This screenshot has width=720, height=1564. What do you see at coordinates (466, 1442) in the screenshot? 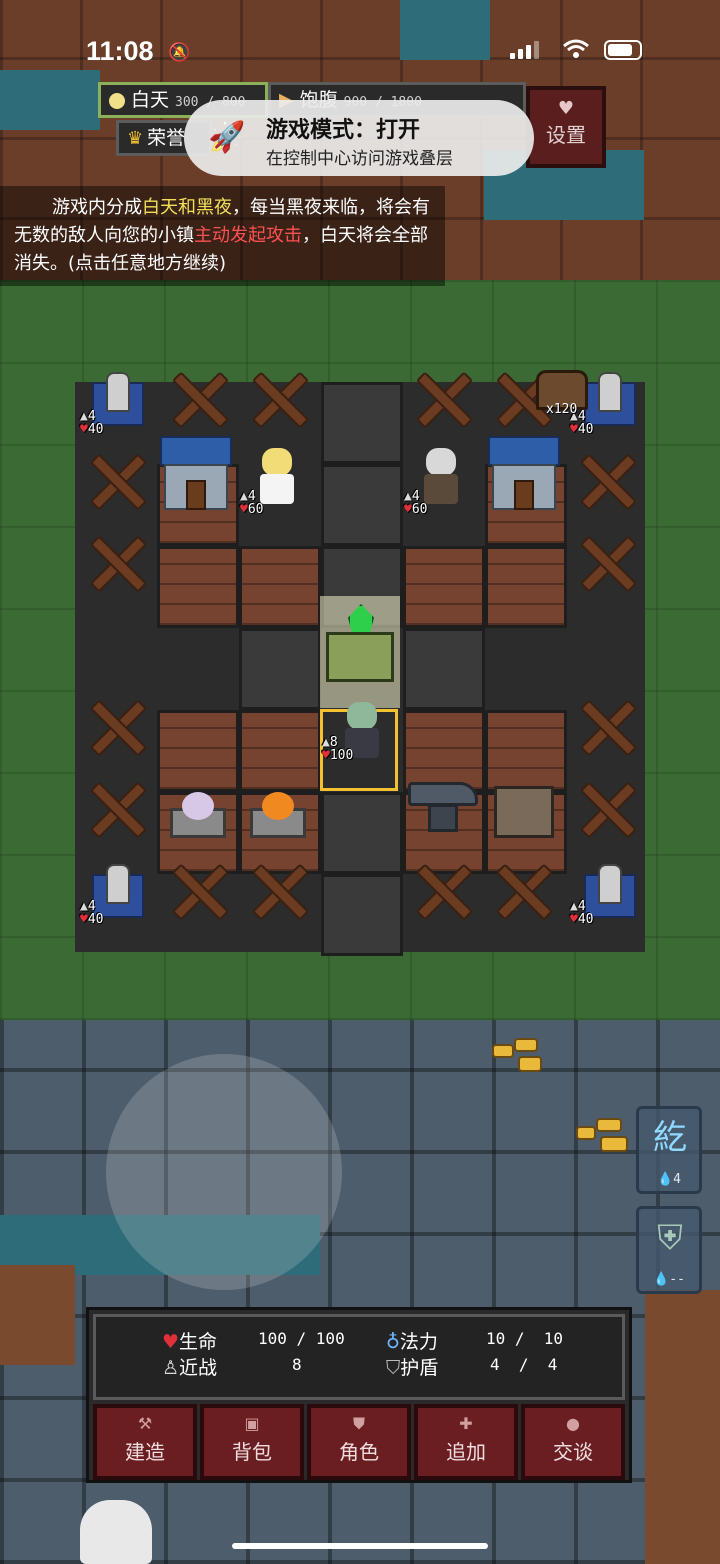
I see `add-button: ✚ 追加` at bounding box center [466, 1442].